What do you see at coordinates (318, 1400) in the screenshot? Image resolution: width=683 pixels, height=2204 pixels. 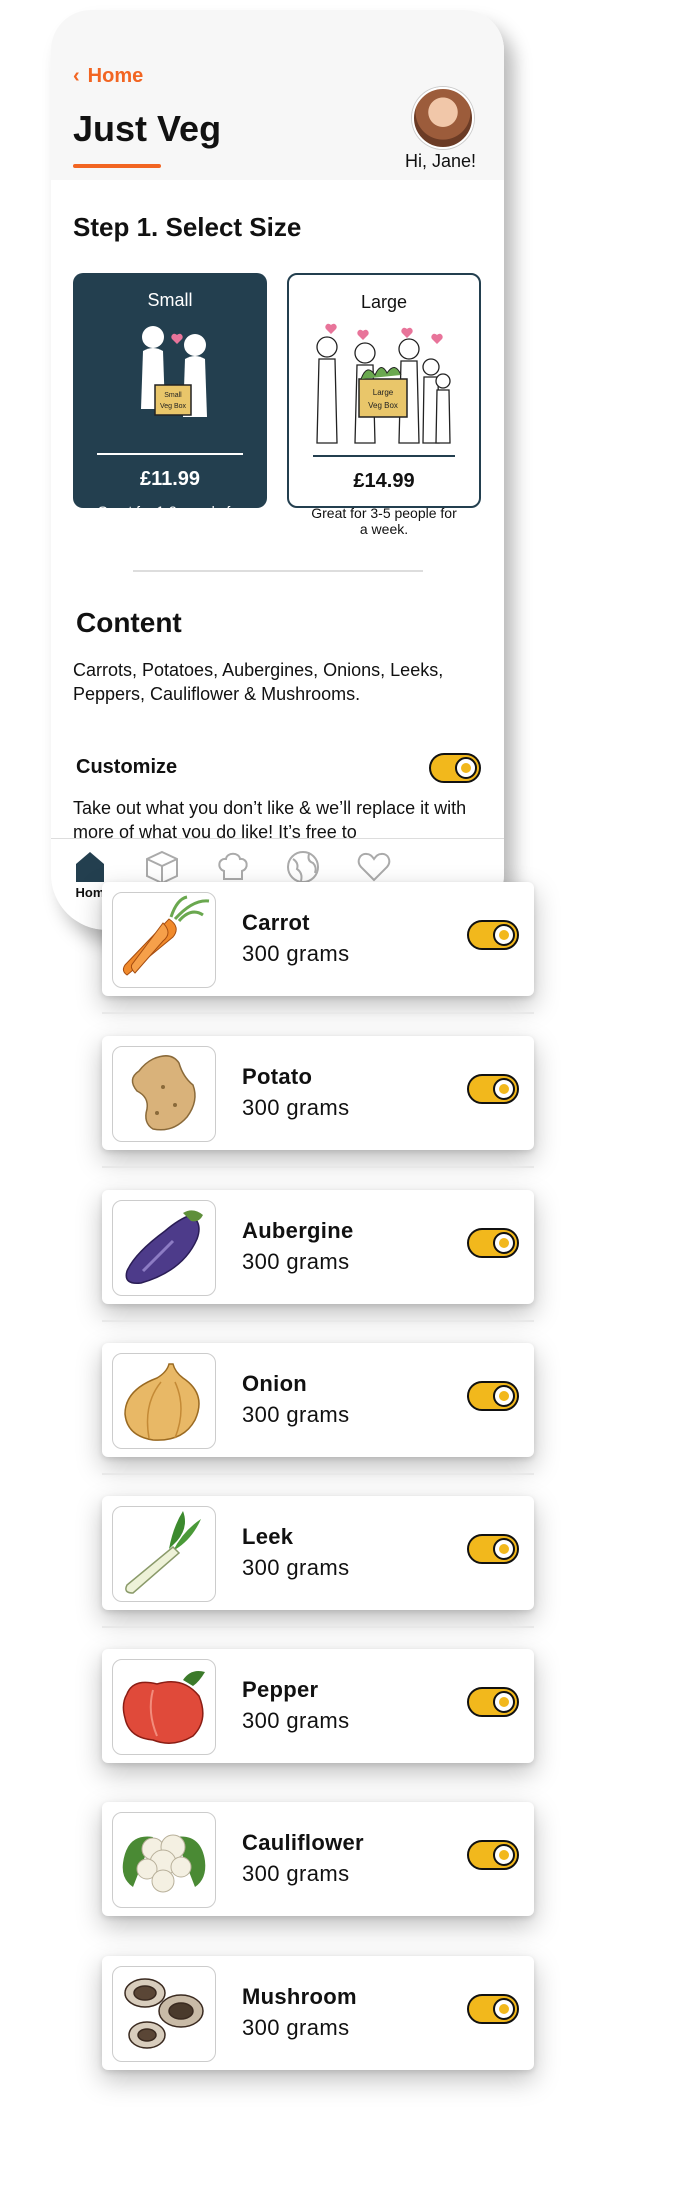 I see `list-item: Onion 300 grams` at bounding box center [318, 1400].